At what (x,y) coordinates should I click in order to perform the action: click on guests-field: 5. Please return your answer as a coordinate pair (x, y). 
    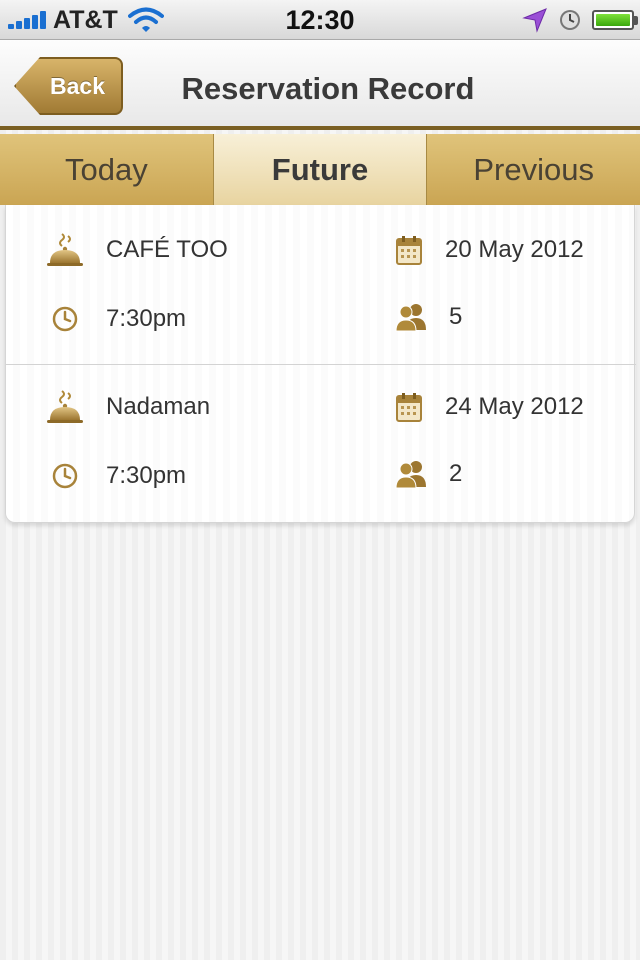
    Looking at the image, I should click on (428, 317).